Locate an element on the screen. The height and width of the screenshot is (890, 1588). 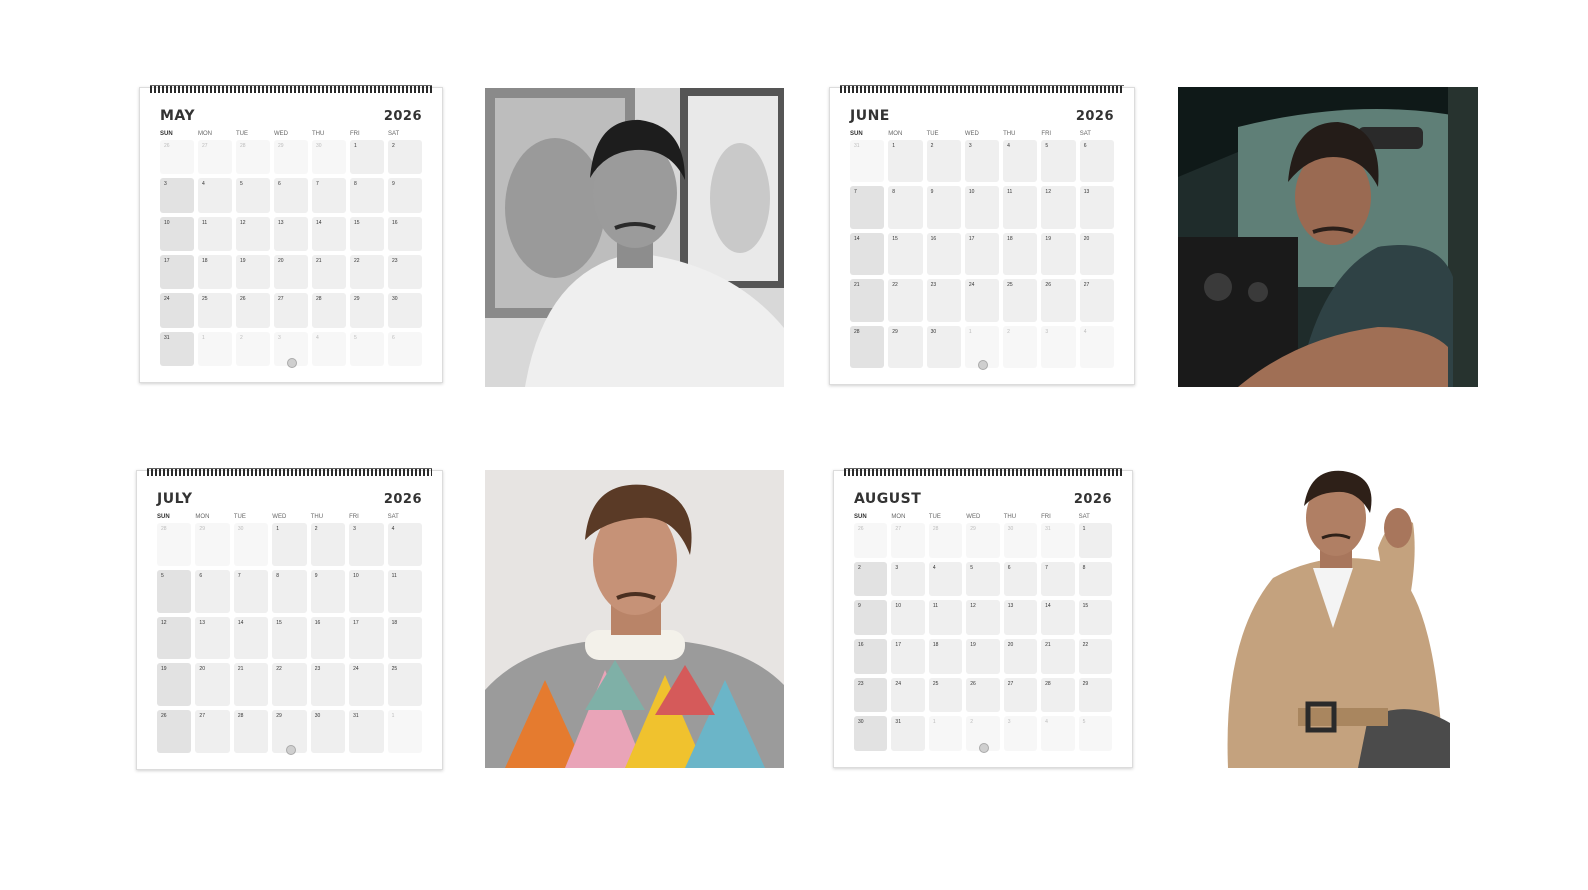
weekday-header: SUN MON TUE WED THU FRI SAT is located at coordinates (983, 517).